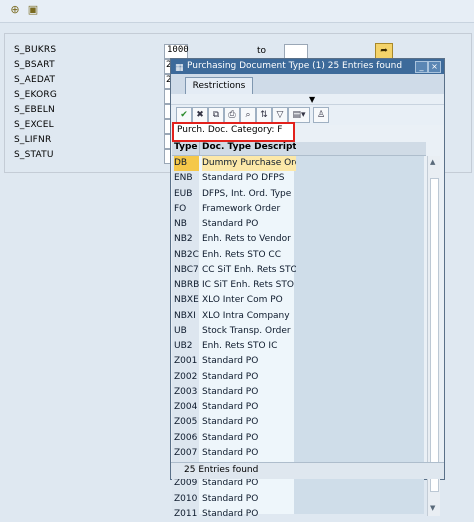 The width and height of the screenshot is (474, 522). What do you see at coordinates (33, 140) in the screenshot?
I see `param-label-s-lifnr: S_LIFNR` at bounding box center [33, 140].